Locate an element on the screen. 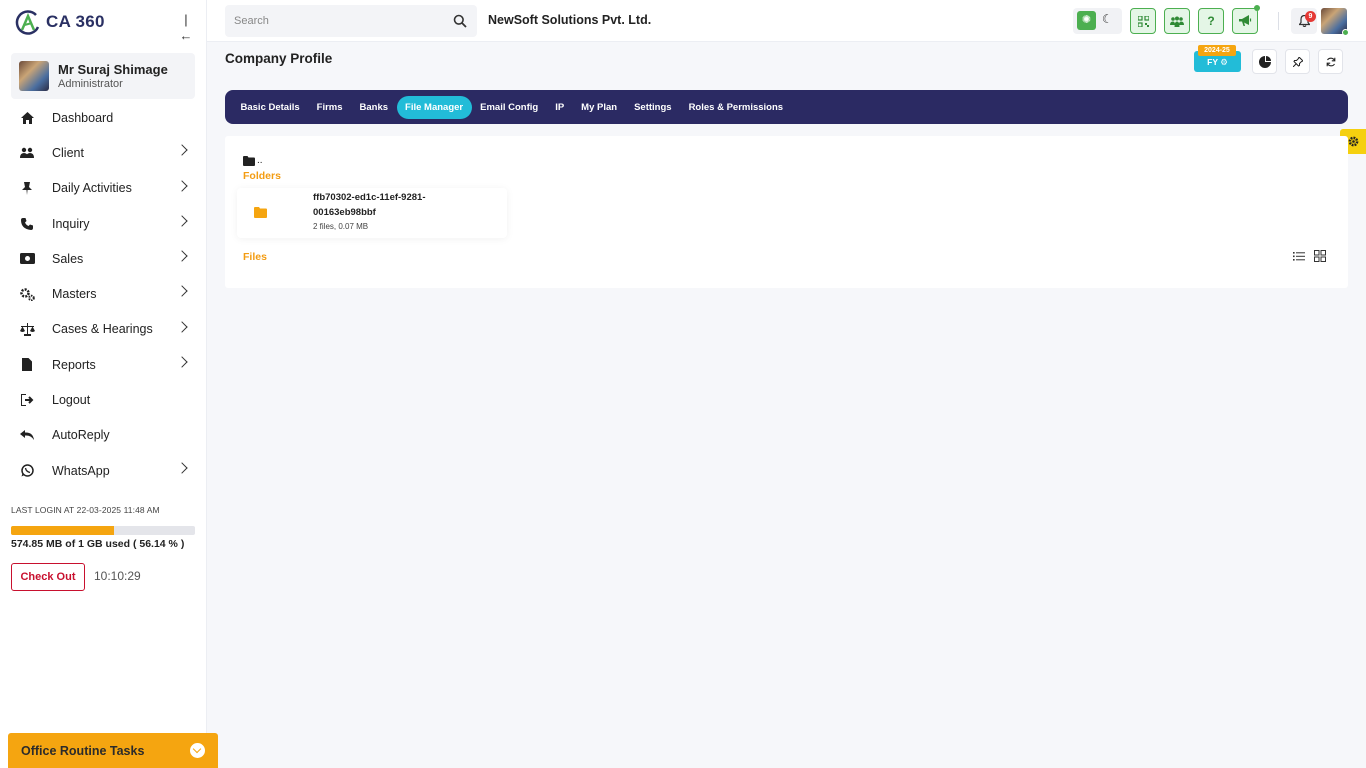 The height and width of the screenshot is (768, 1366). files-heading: Files is located at coordinates (255, 257).